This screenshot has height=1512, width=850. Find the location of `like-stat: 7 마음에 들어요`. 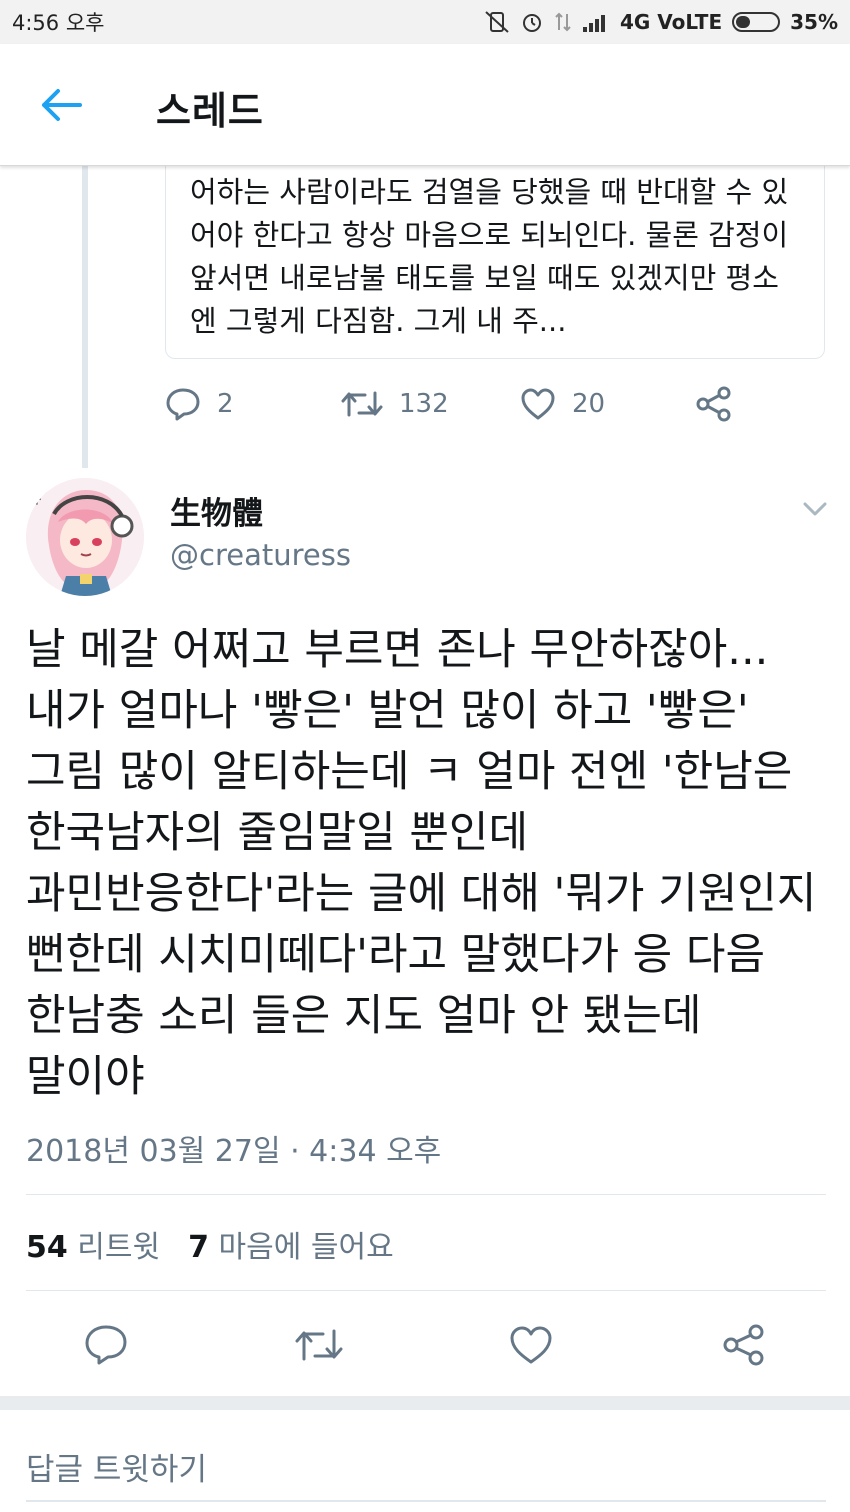

like-stat: 7 마음에 들어요 is located at coordinates (291, 1244).